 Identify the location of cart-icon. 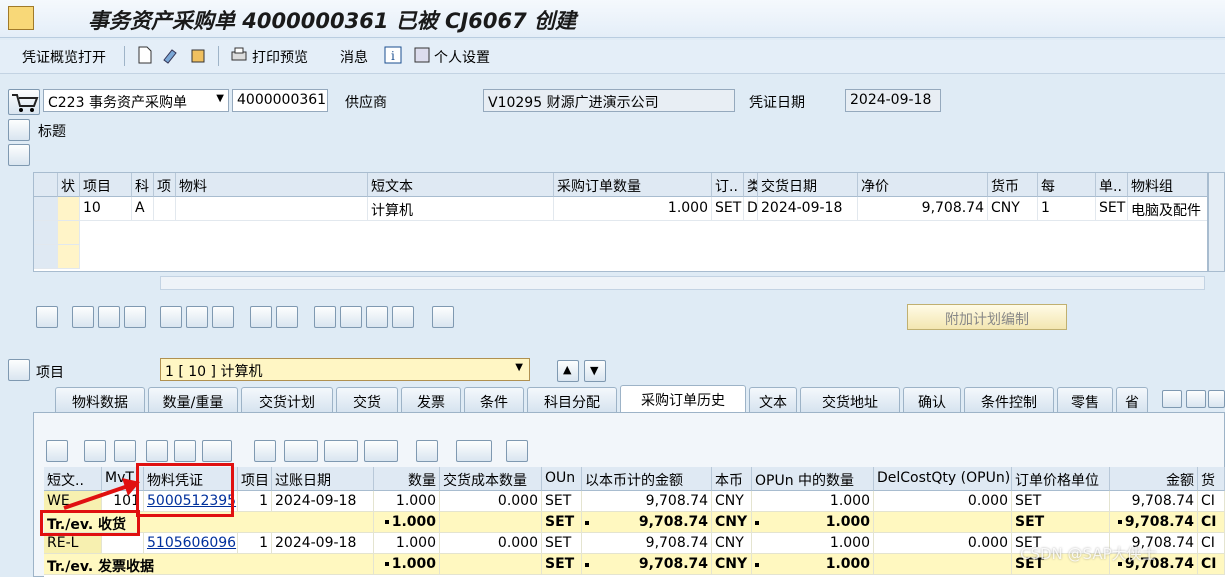
(24, 102).